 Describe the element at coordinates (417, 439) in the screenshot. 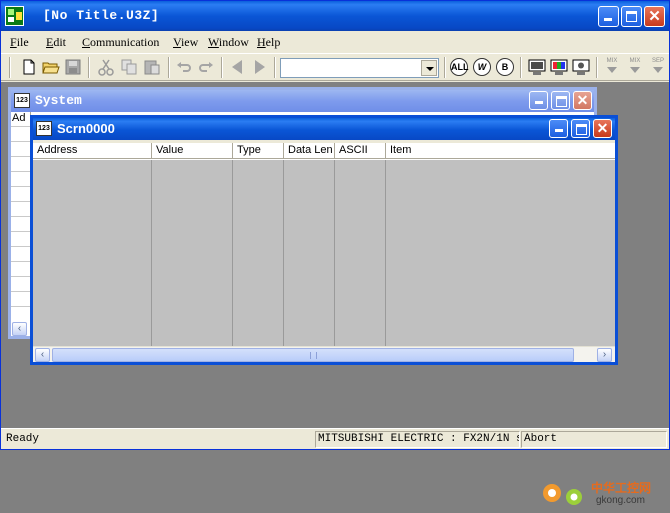

I see `status-device: MITSUBISHI ELECTRIC : FX2N/1N seri` at that location.